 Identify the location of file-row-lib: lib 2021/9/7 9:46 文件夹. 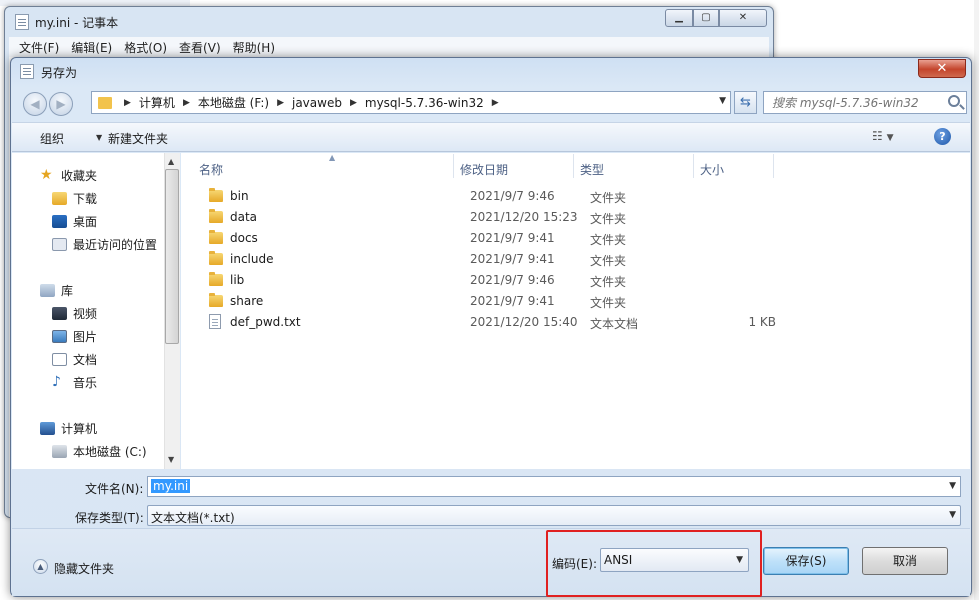
(579, 280).